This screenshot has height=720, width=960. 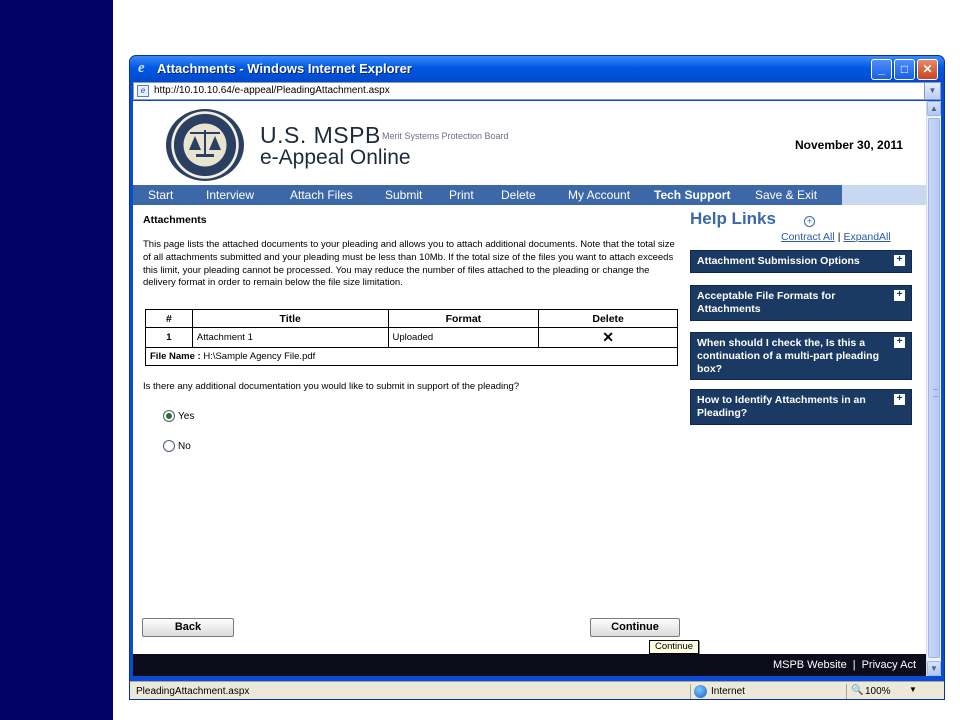 I want to click on page-title: Attachments, so click(x=175, y=220).